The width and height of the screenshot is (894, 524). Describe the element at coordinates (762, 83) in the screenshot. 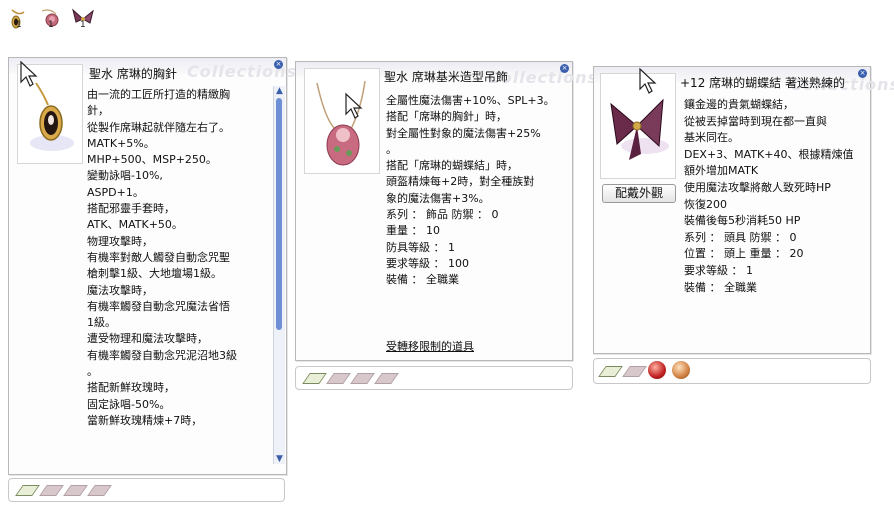

I see `item-title: +12 席琳的蝴蝶結 著迷熟練的` at that location.